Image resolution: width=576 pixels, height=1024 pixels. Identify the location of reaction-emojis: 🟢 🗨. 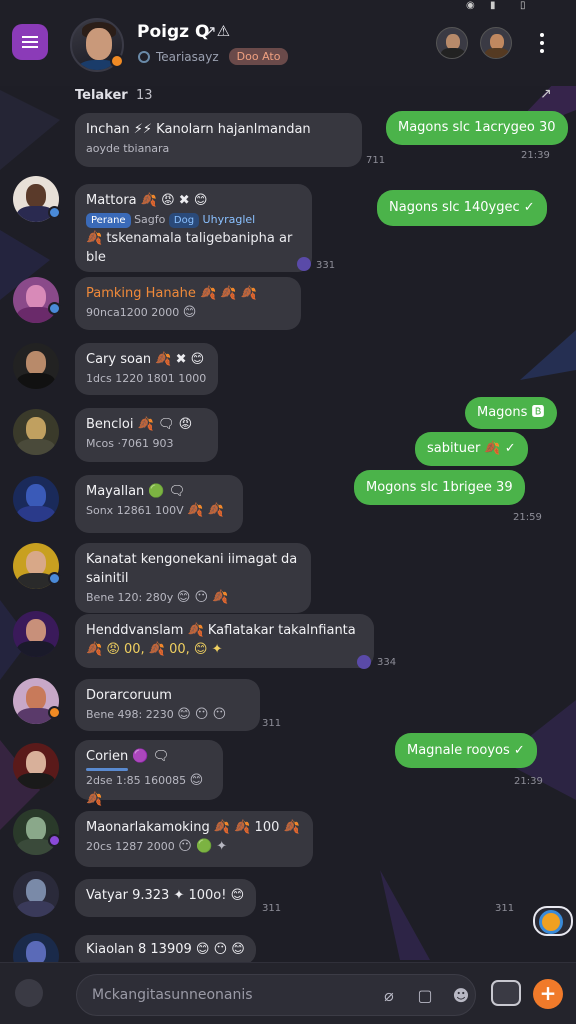
(167, 491).